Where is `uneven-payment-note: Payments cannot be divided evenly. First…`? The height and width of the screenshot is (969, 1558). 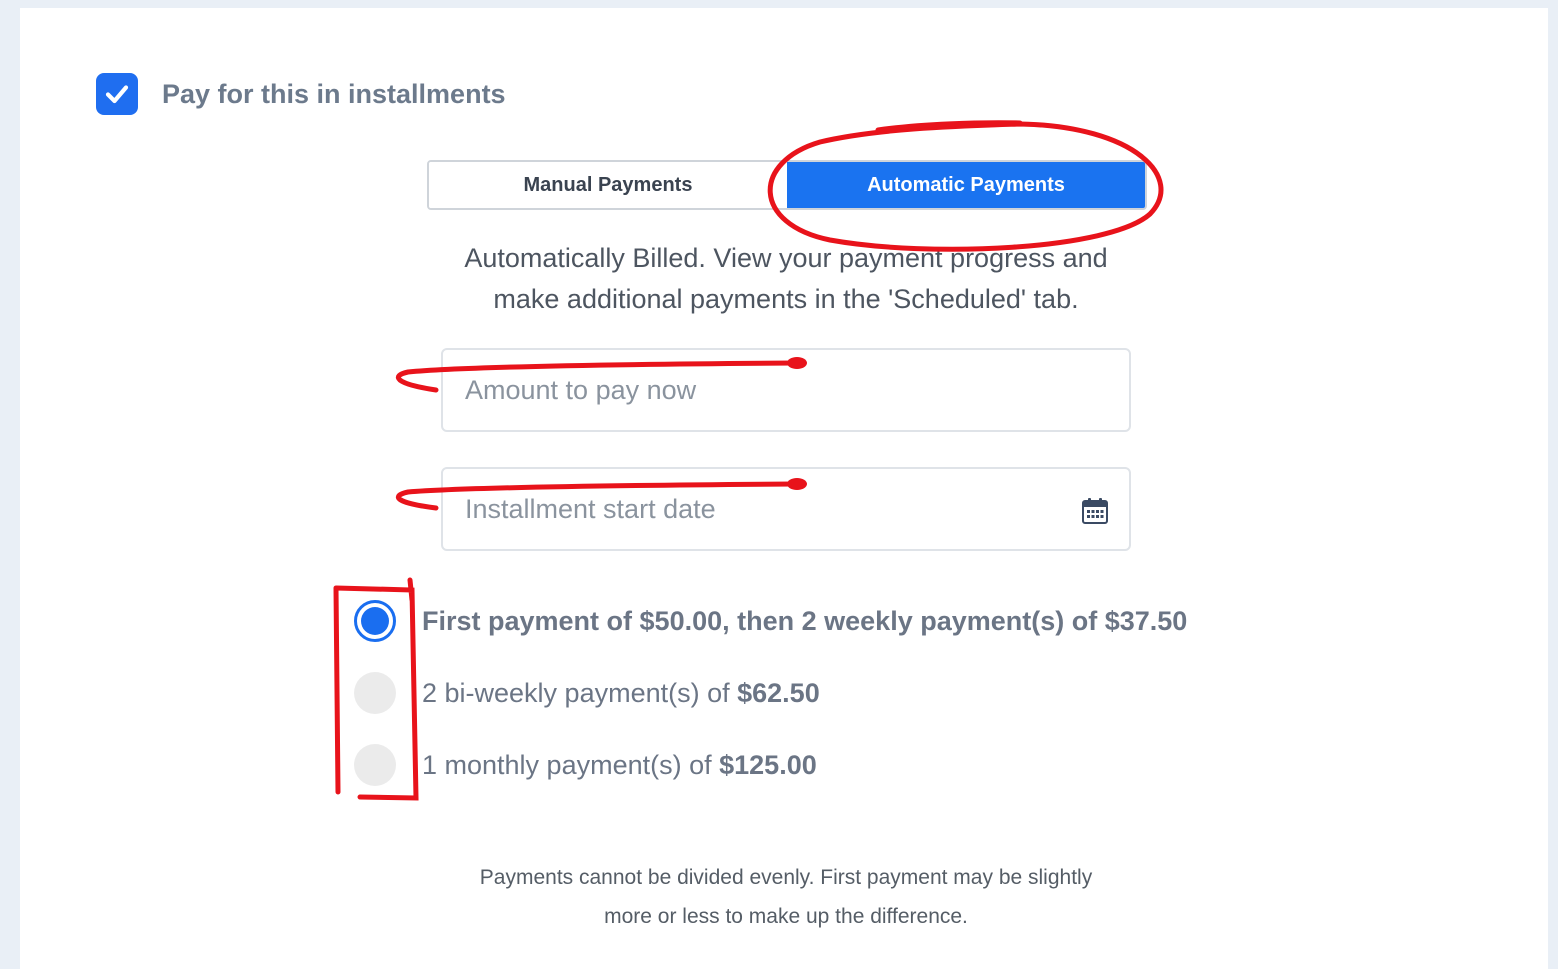 uneven-payment-note: Payments cannot be divided evenly. First… is located at coordinates (786, 897).